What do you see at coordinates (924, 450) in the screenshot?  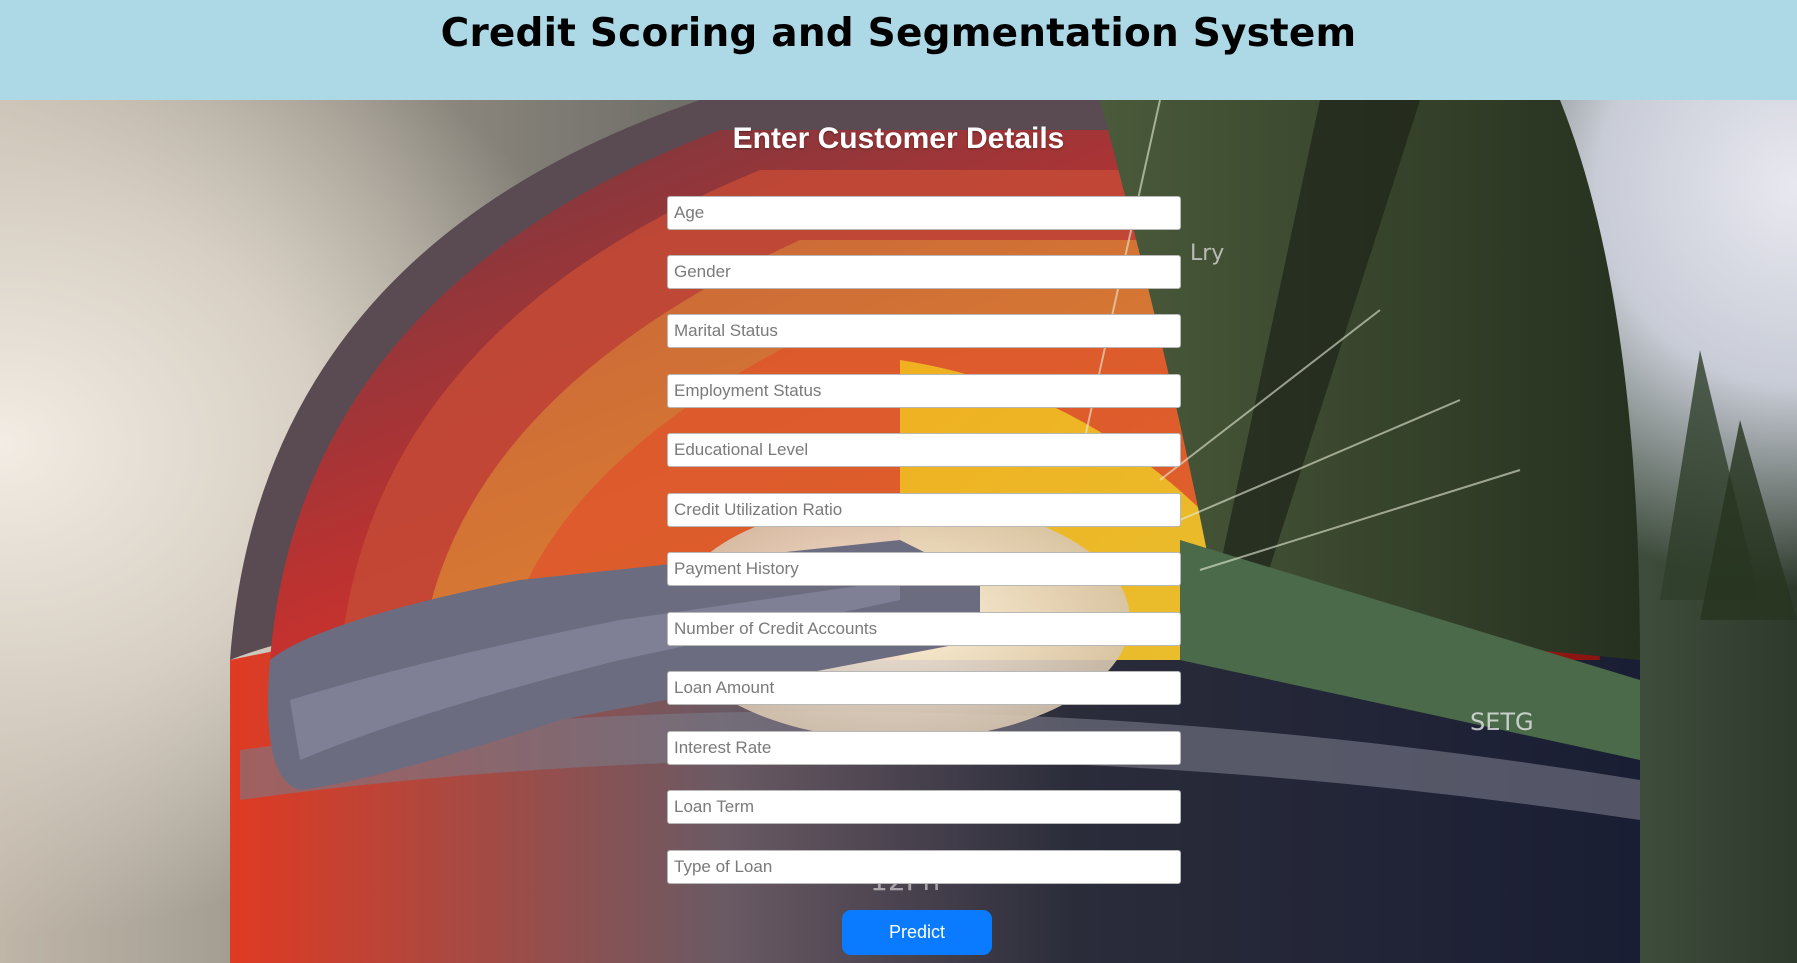 I see `educational-level-input` at bounding box center [924, 450].